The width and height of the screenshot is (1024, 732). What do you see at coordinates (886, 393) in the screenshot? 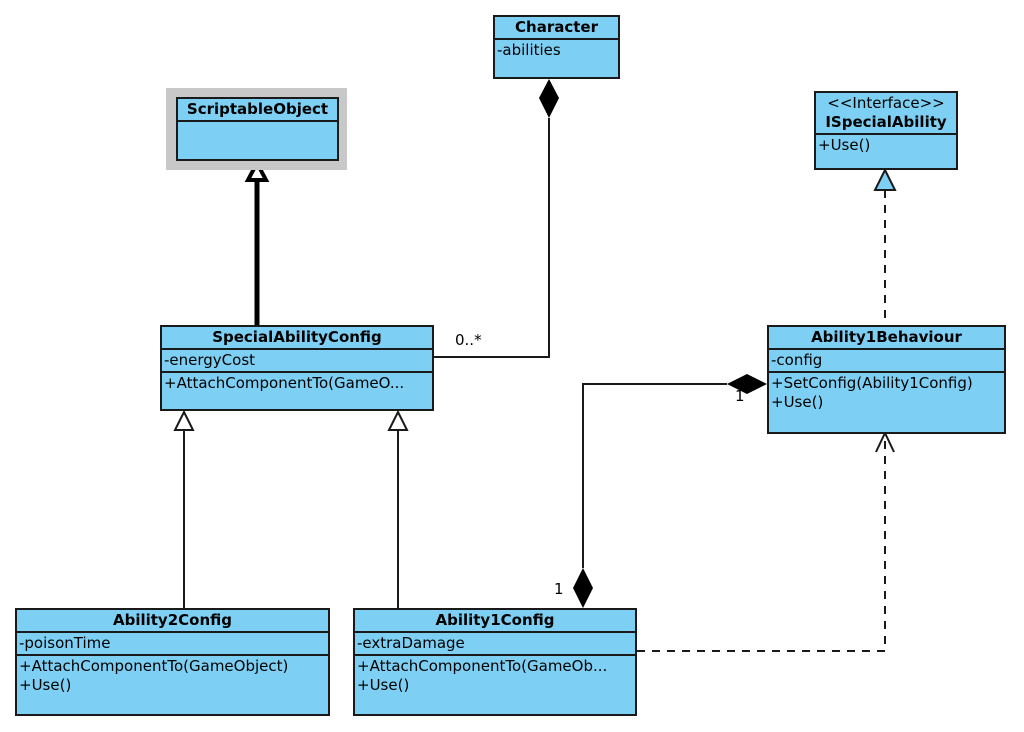
I see `operations-section: +SetConfig(Ability1Config) +Use()` at bounding box center [886, 393].